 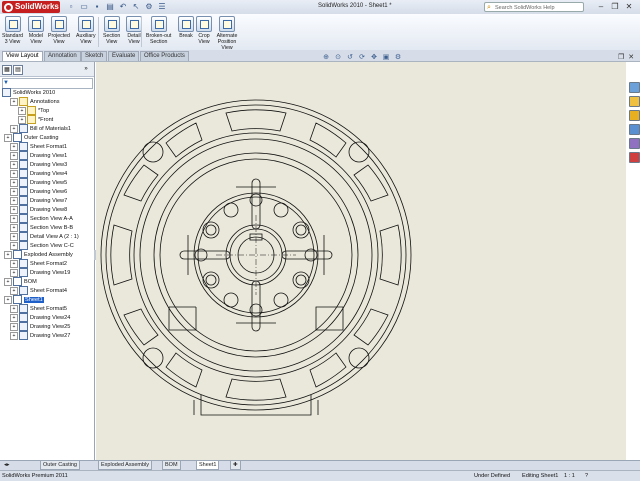 What do you see at coordinates (40, 326) in the screenshot?
I see `tree-item: + Drawing View25` at bounding box center [40, 326].